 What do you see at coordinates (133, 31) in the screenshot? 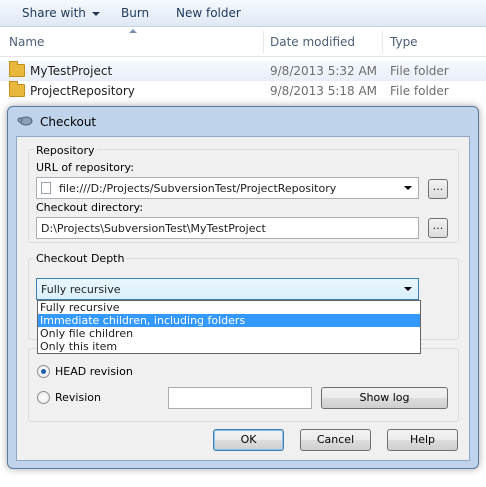
I see `sort-ascending-icon` at bounding box center [133, 31].